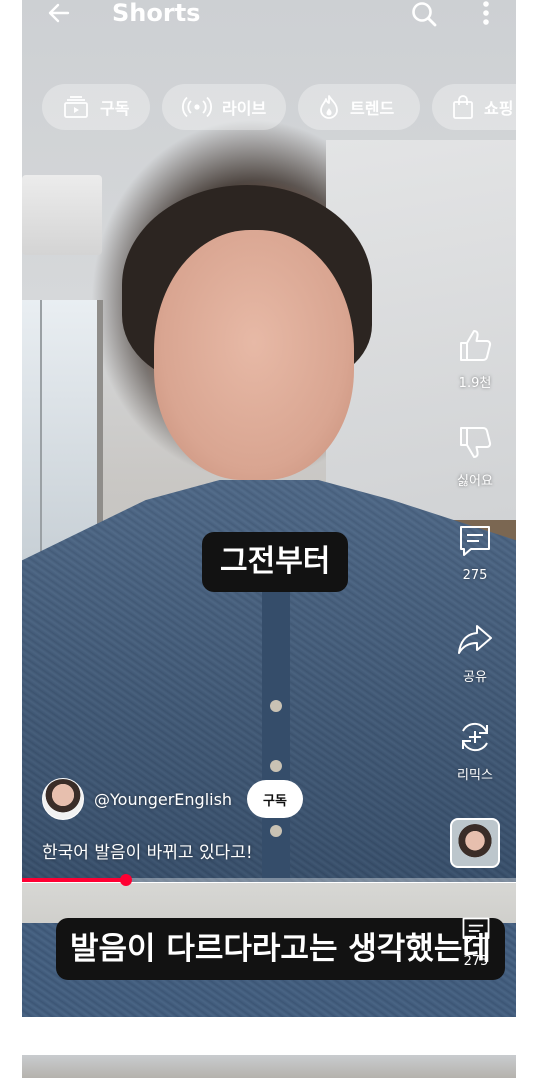 This screenshot has height=1078, width=539. Describe the element at coordinates (372, 108) in the screenshot. I see `chip-label: 트렌드` at that location.